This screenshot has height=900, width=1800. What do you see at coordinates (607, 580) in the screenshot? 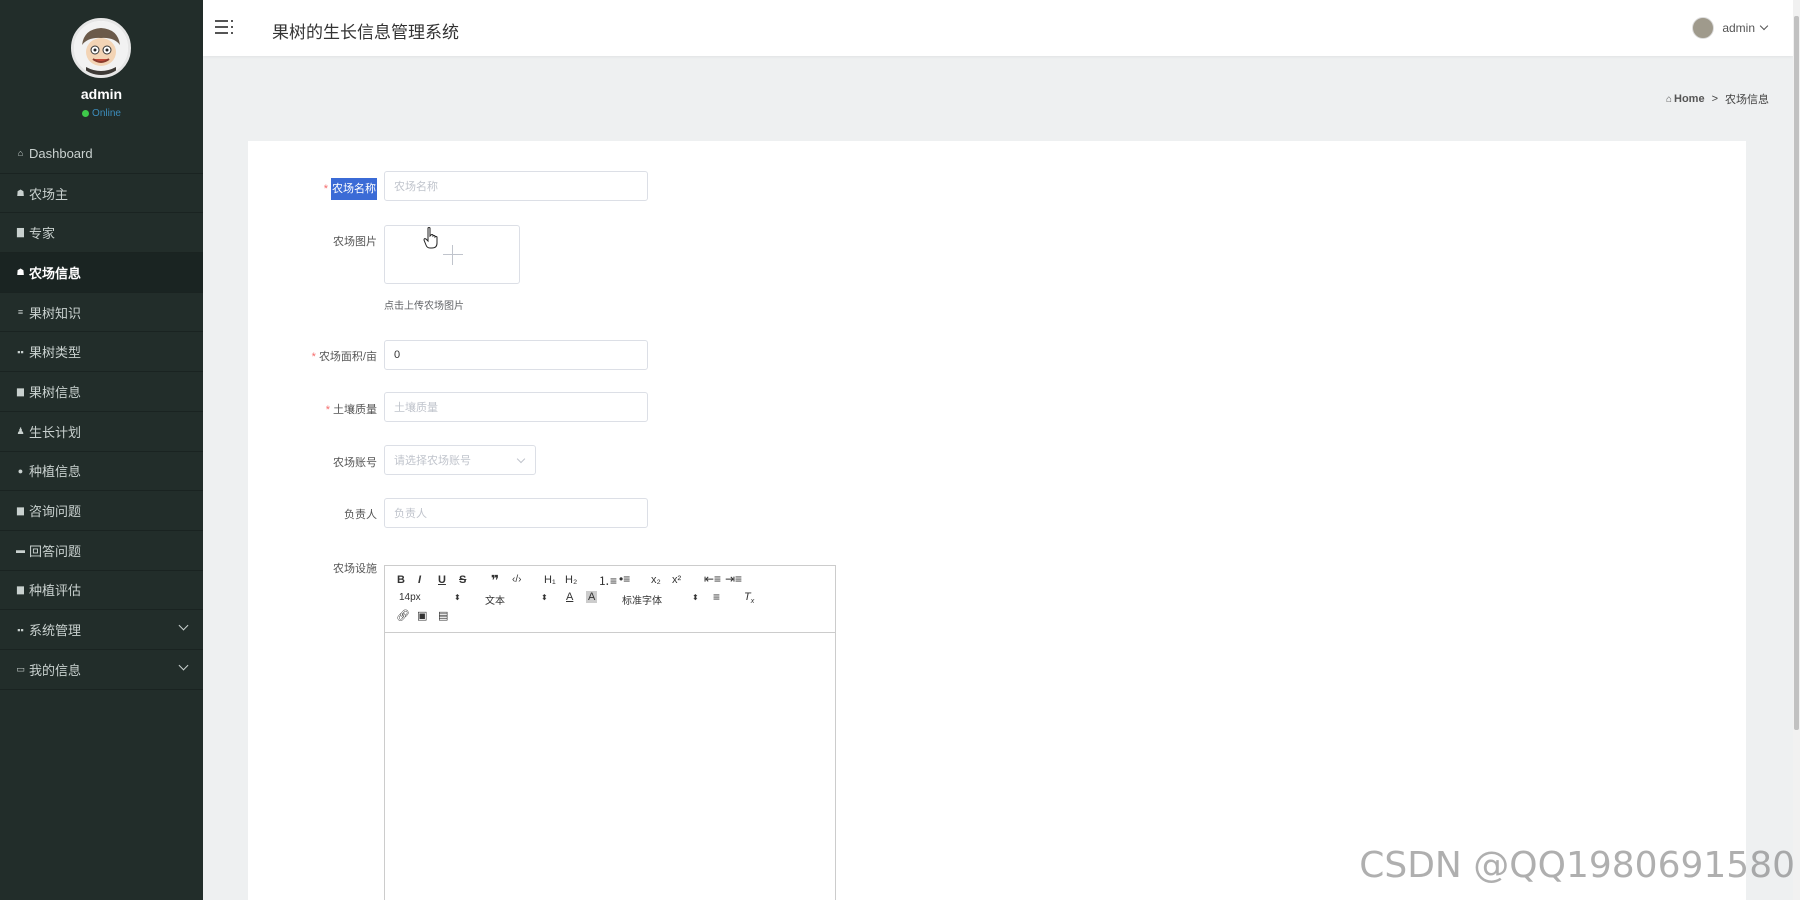
I see `ordered-list-icon: ⒈≡` at bounding box center [607, 580].